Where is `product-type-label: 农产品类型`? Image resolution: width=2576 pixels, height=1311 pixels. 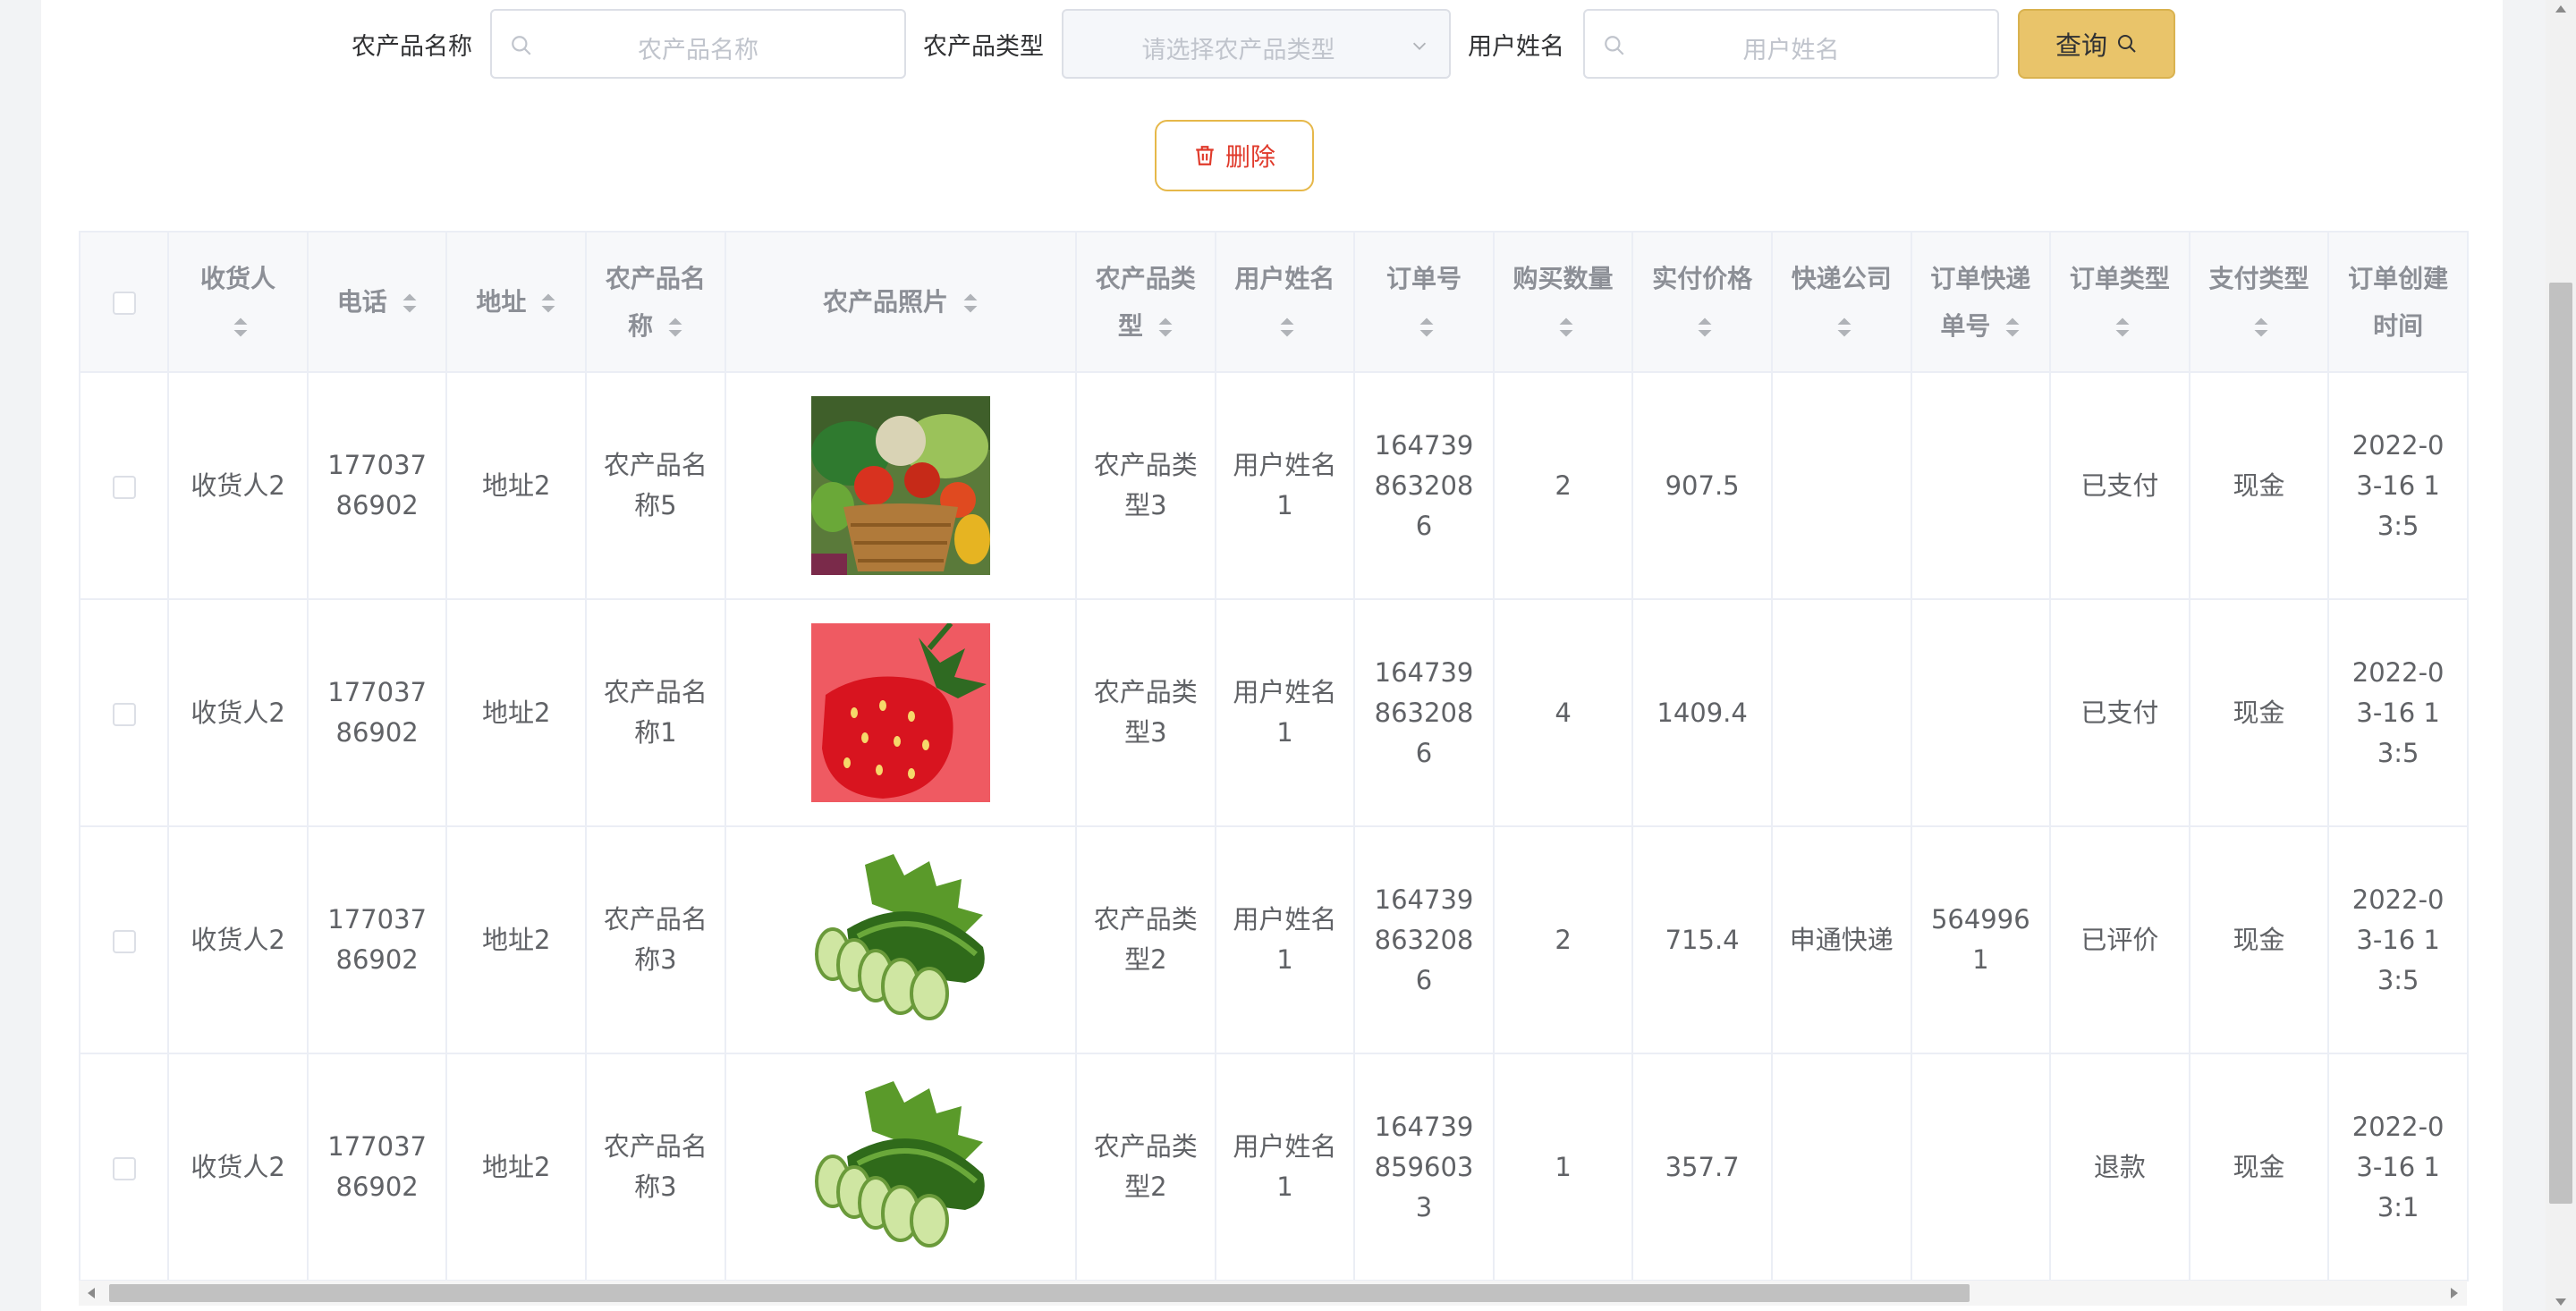 product-type-label: 农产品类型 is located at coordinates (983, 47).